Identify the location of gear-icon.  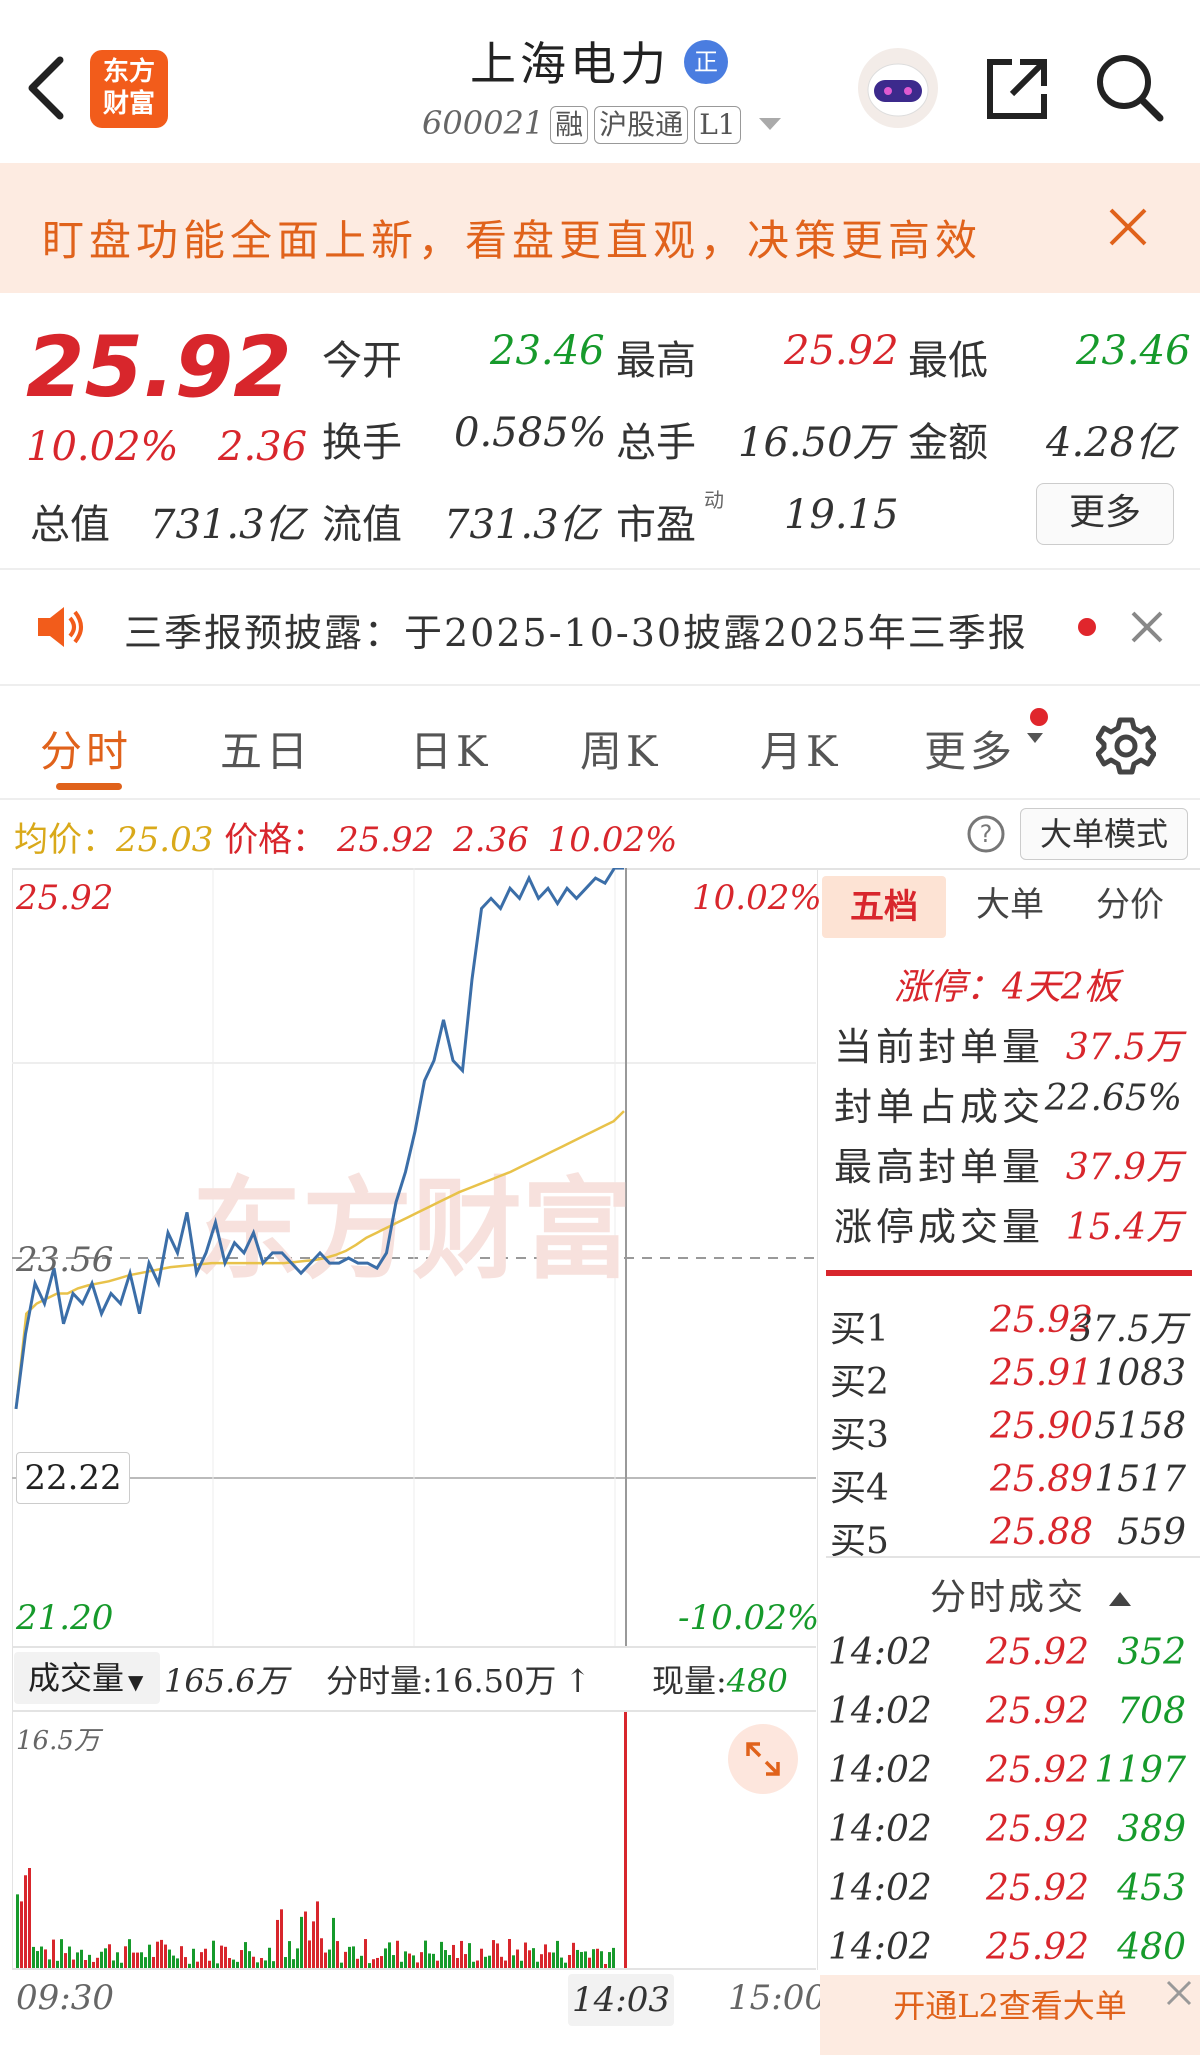
(1126, 746).